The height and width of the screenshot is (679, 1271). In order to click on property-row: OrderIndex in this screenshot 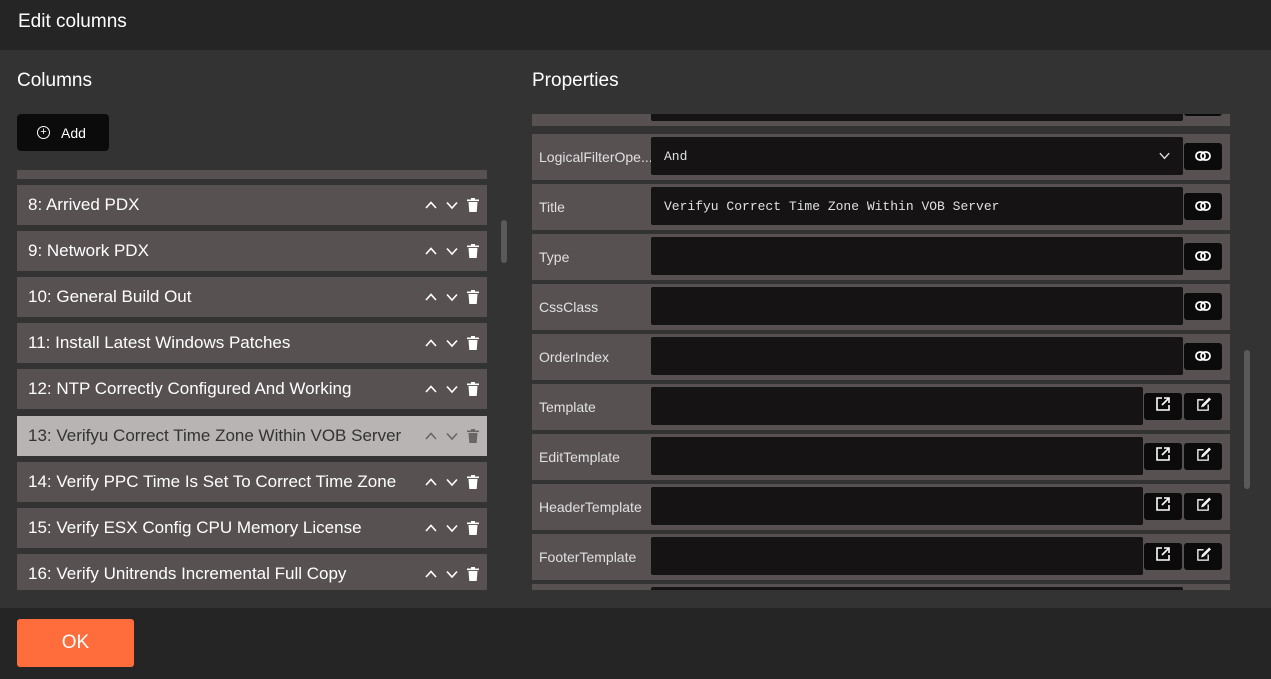, I will do `click(881, 357)`.